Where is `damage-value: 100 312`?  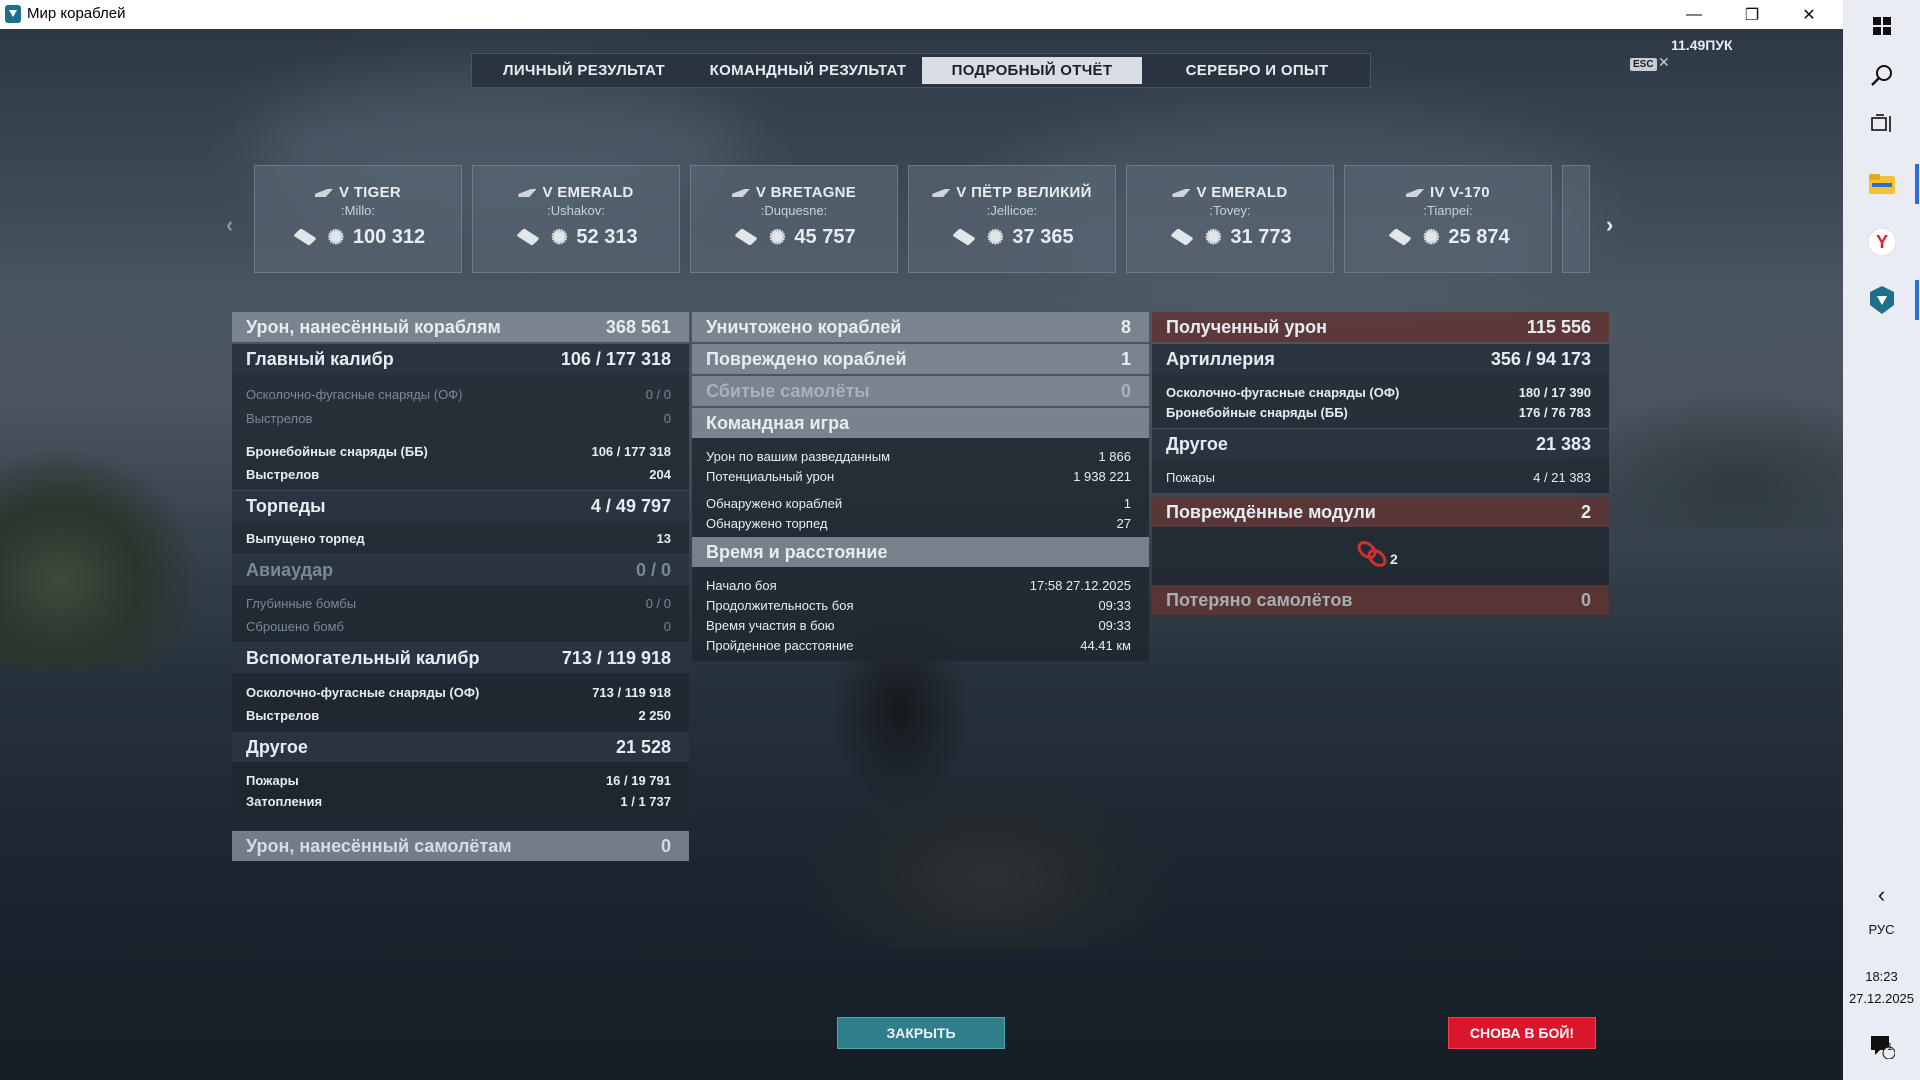
damage-value: 100 312 is located at coordinates (389, 237).